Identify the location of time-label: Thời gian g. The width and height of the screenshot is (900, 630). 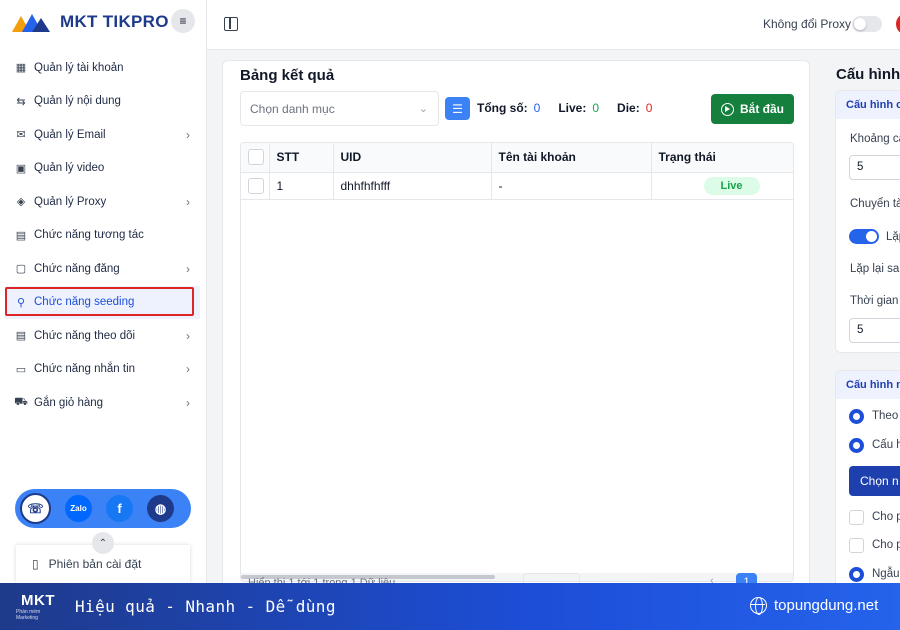
(875, 301).